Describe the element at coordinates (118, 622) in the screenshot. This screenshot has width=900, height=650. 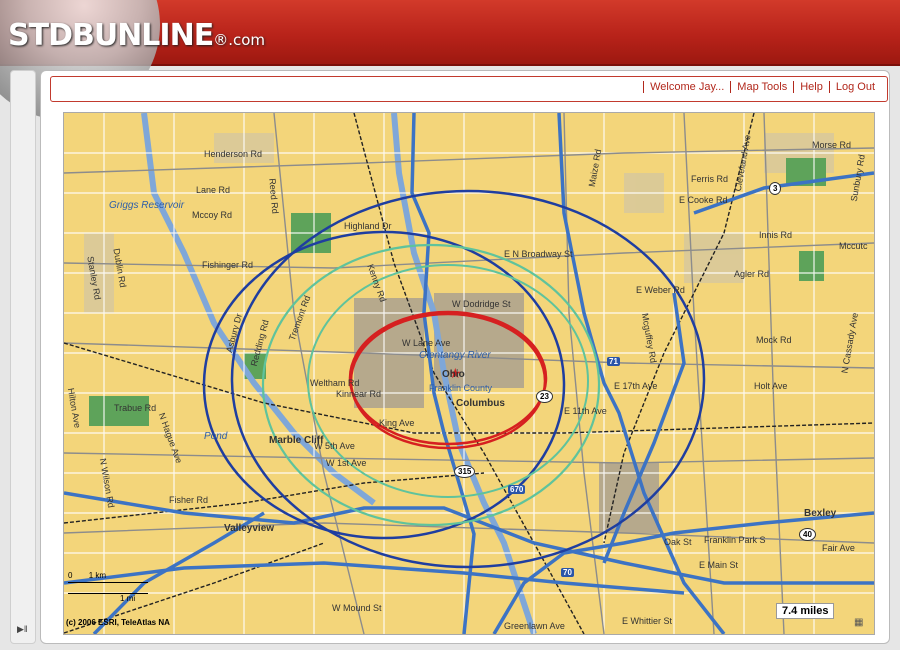
I see `map-copyright: (c) 2006 ESRI, TeleAtlas NA` at that location.